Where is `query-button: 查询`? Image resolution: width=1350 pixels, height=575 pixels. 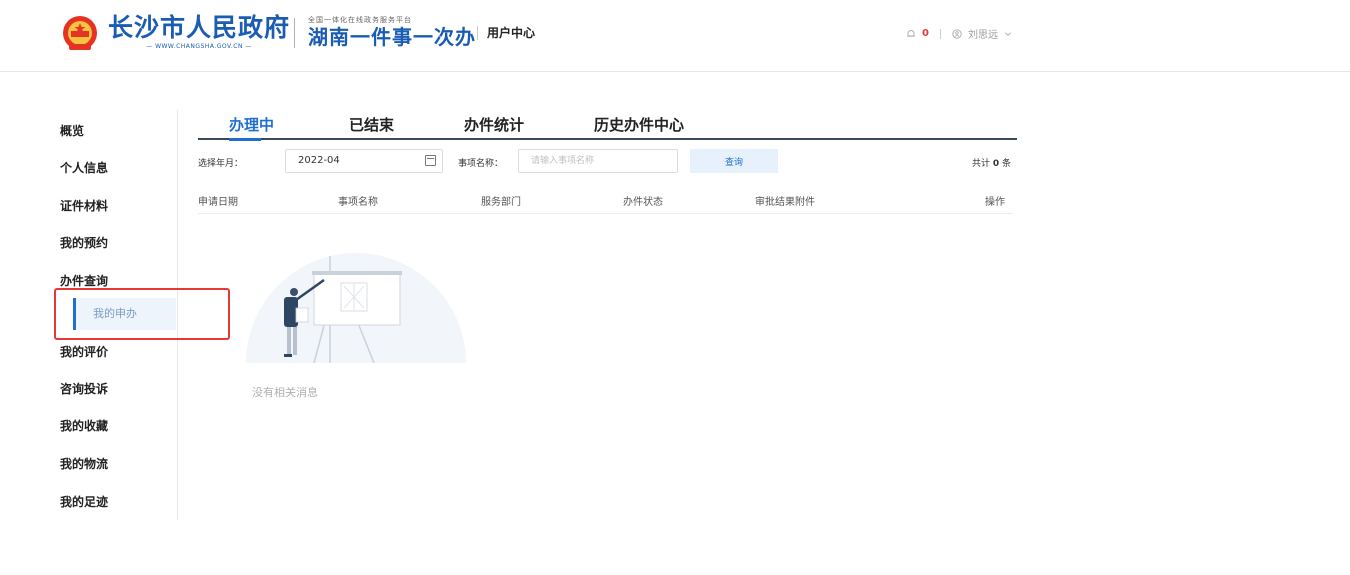
query-button: 查询 is located at coordinates (734, 161).